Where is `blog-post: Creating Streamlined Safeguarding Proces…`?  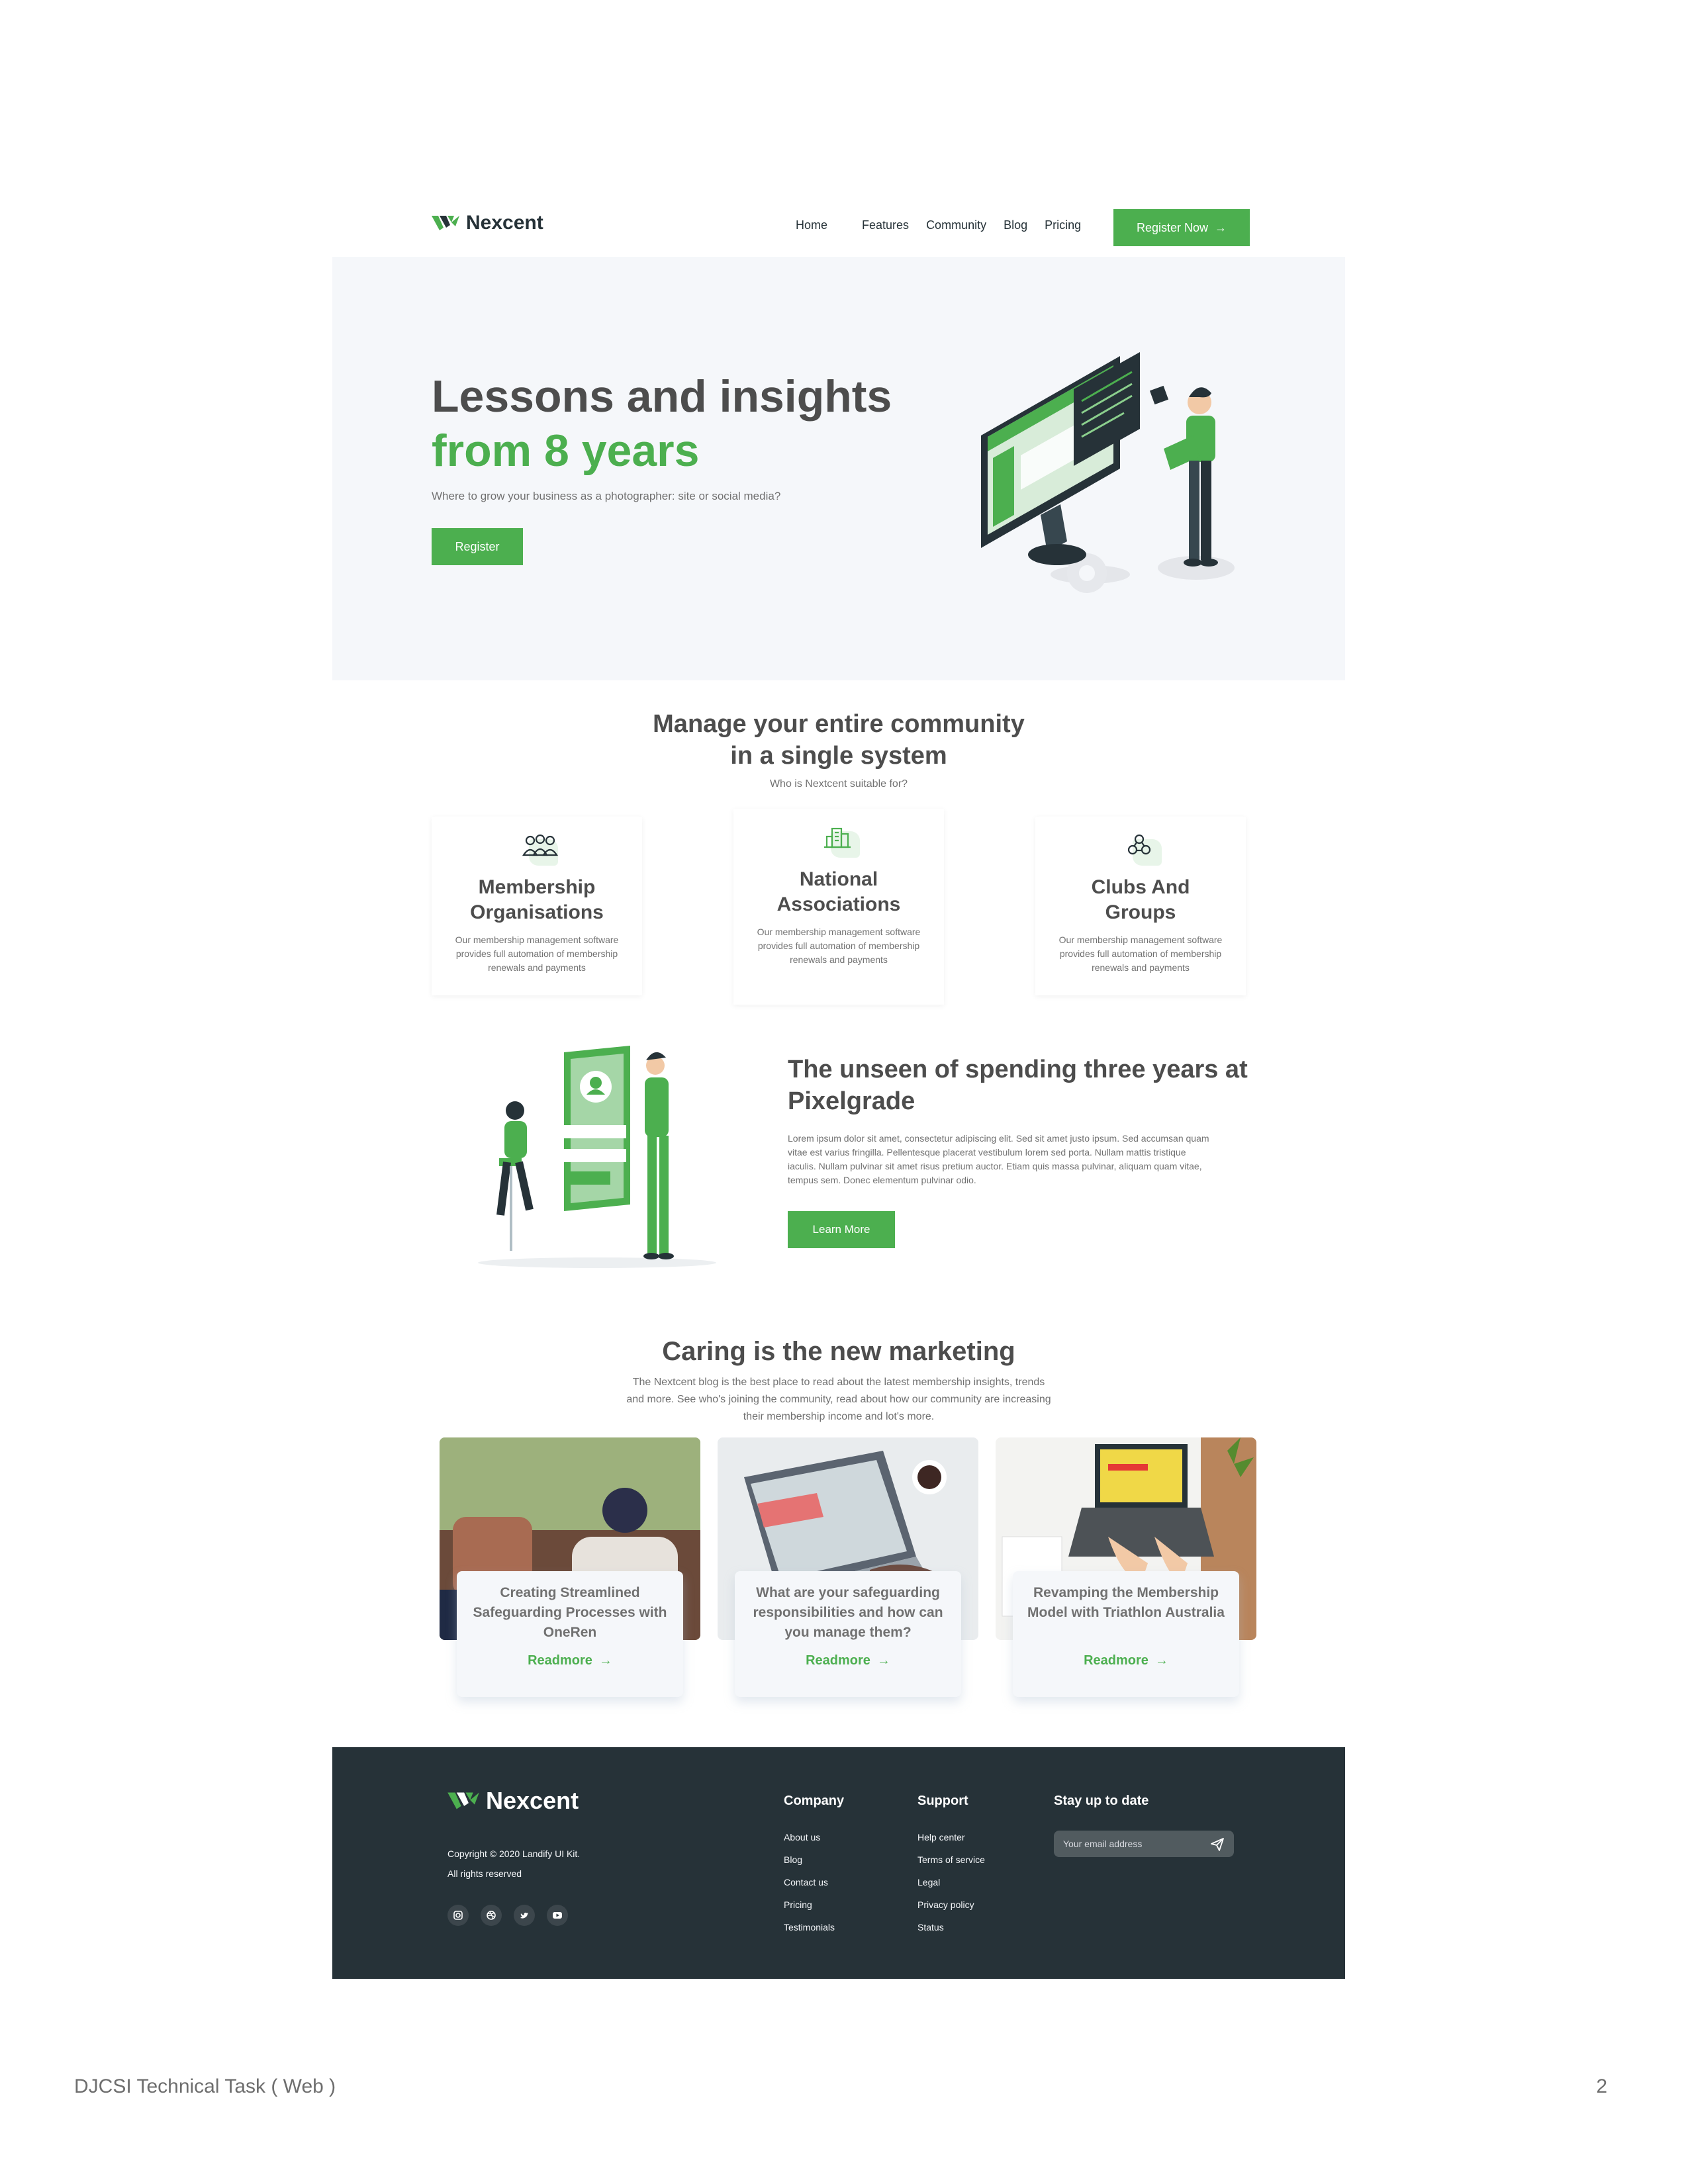
blog-post: Creating Streamlined Safeguarding Proces… is located at coordinates (570, 1573).